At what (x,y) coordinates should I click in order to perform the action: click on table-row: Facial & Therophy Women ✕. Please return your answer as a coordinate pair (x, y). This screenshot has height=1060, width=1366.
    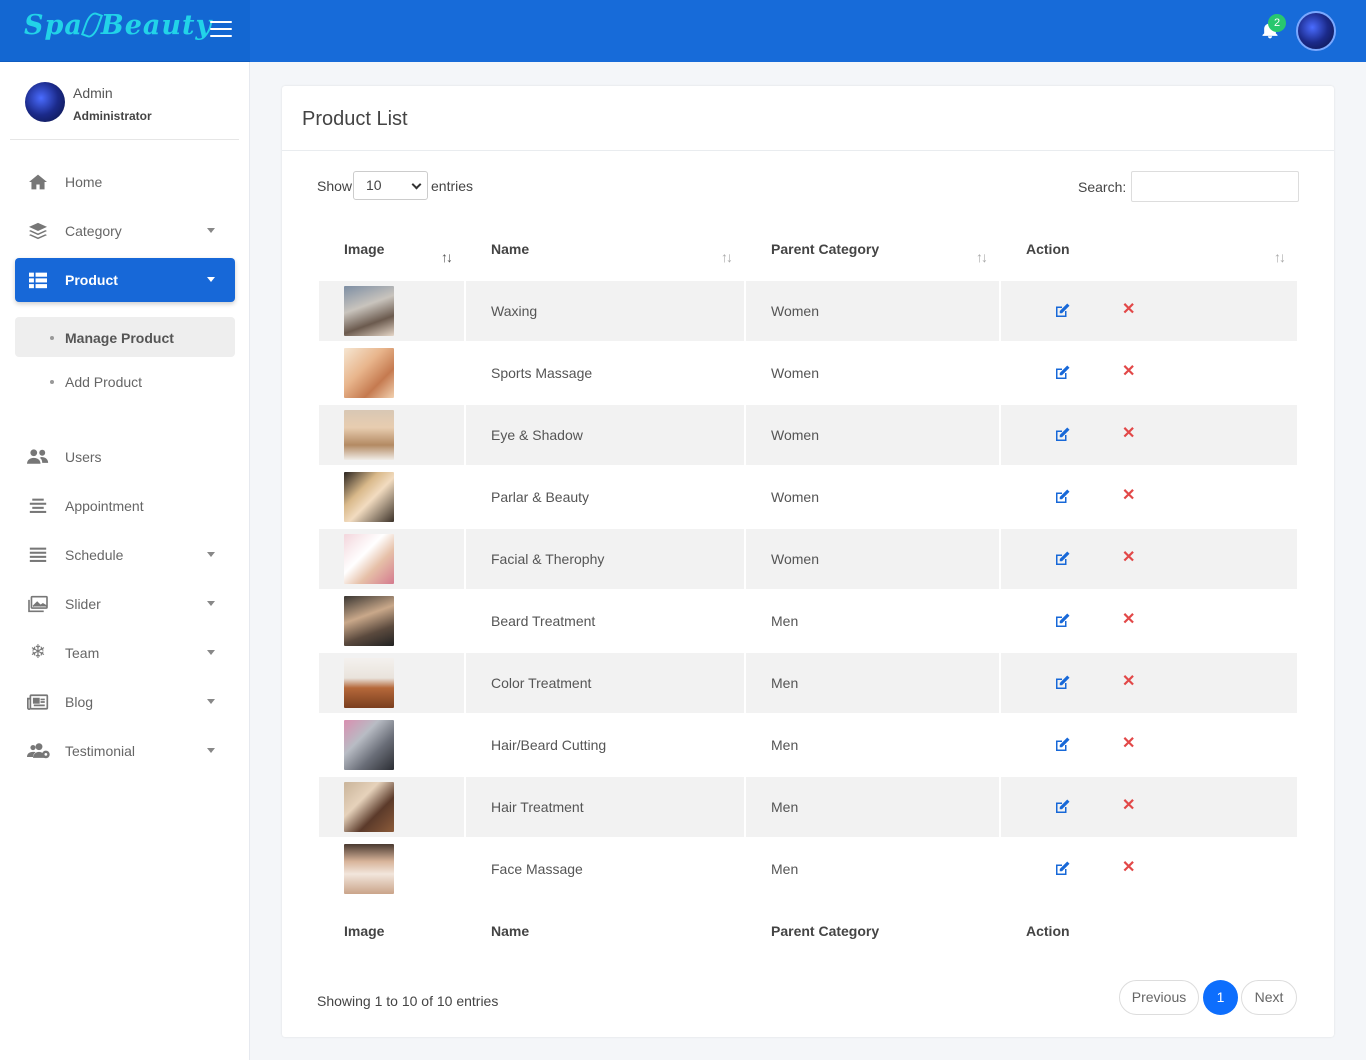
    Looking at the image, I should click on (808, 559).